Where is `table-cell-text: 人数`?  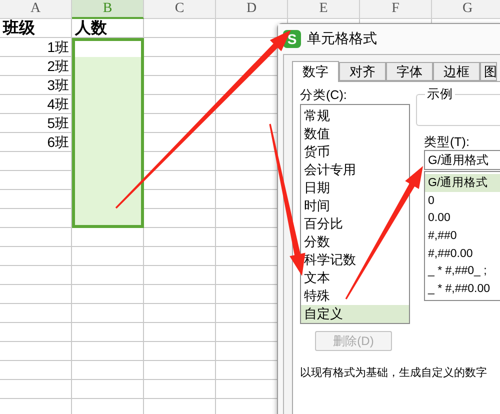 table-cell-text: 人数 is located at coordinates (91, 28).